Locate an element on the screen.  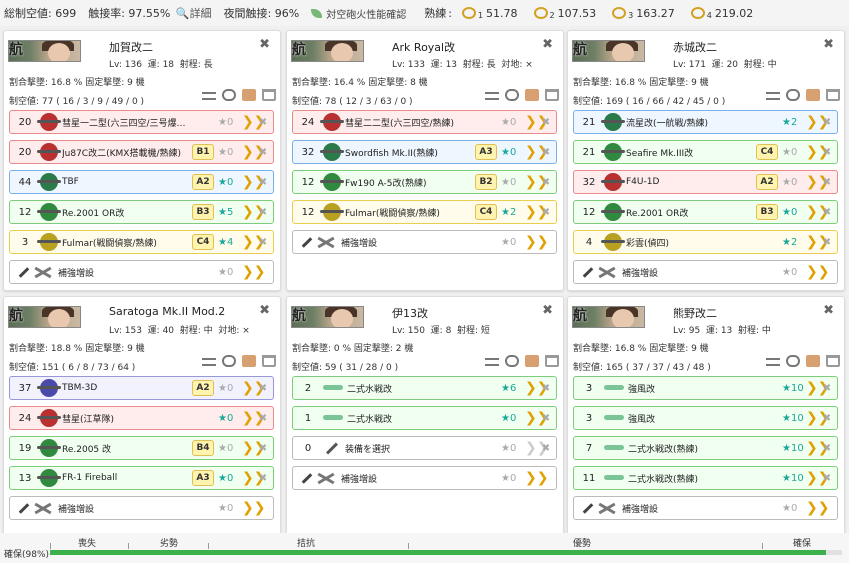
equipment-name: Fulmar(戦闘偵察/熟練) is located at coordinates (127, 242).